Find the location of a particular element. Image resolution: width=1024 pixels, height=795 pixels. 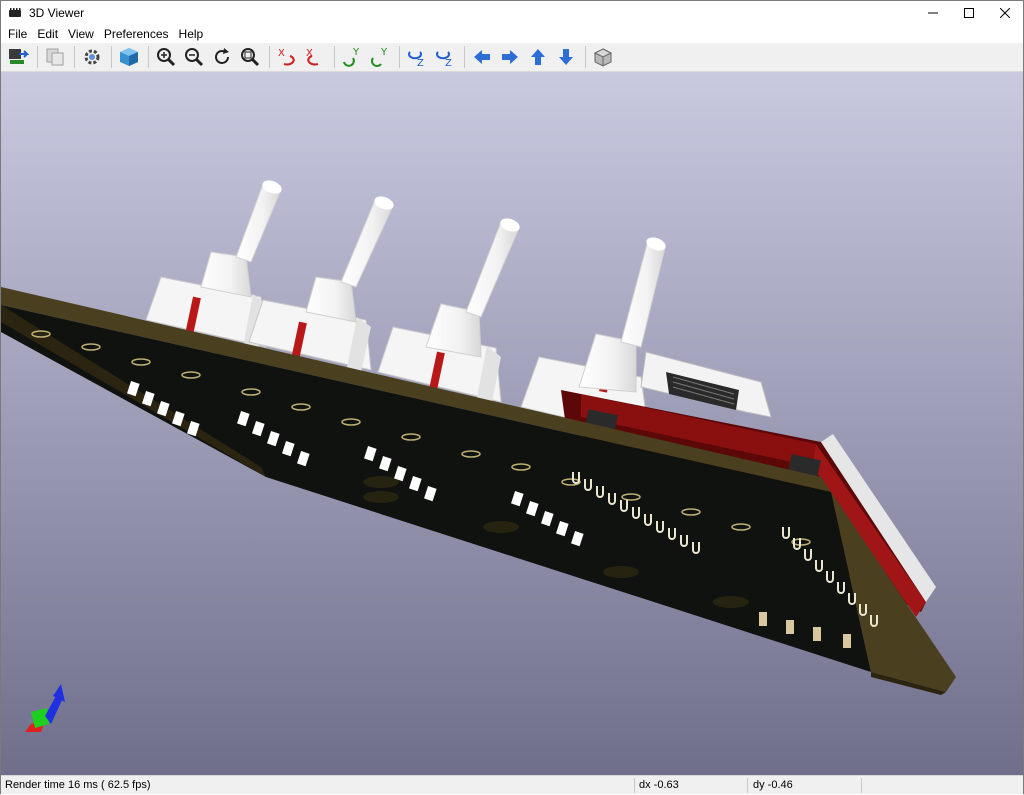

rotate-x-cw-button: X is located at coordinates (287, 57).